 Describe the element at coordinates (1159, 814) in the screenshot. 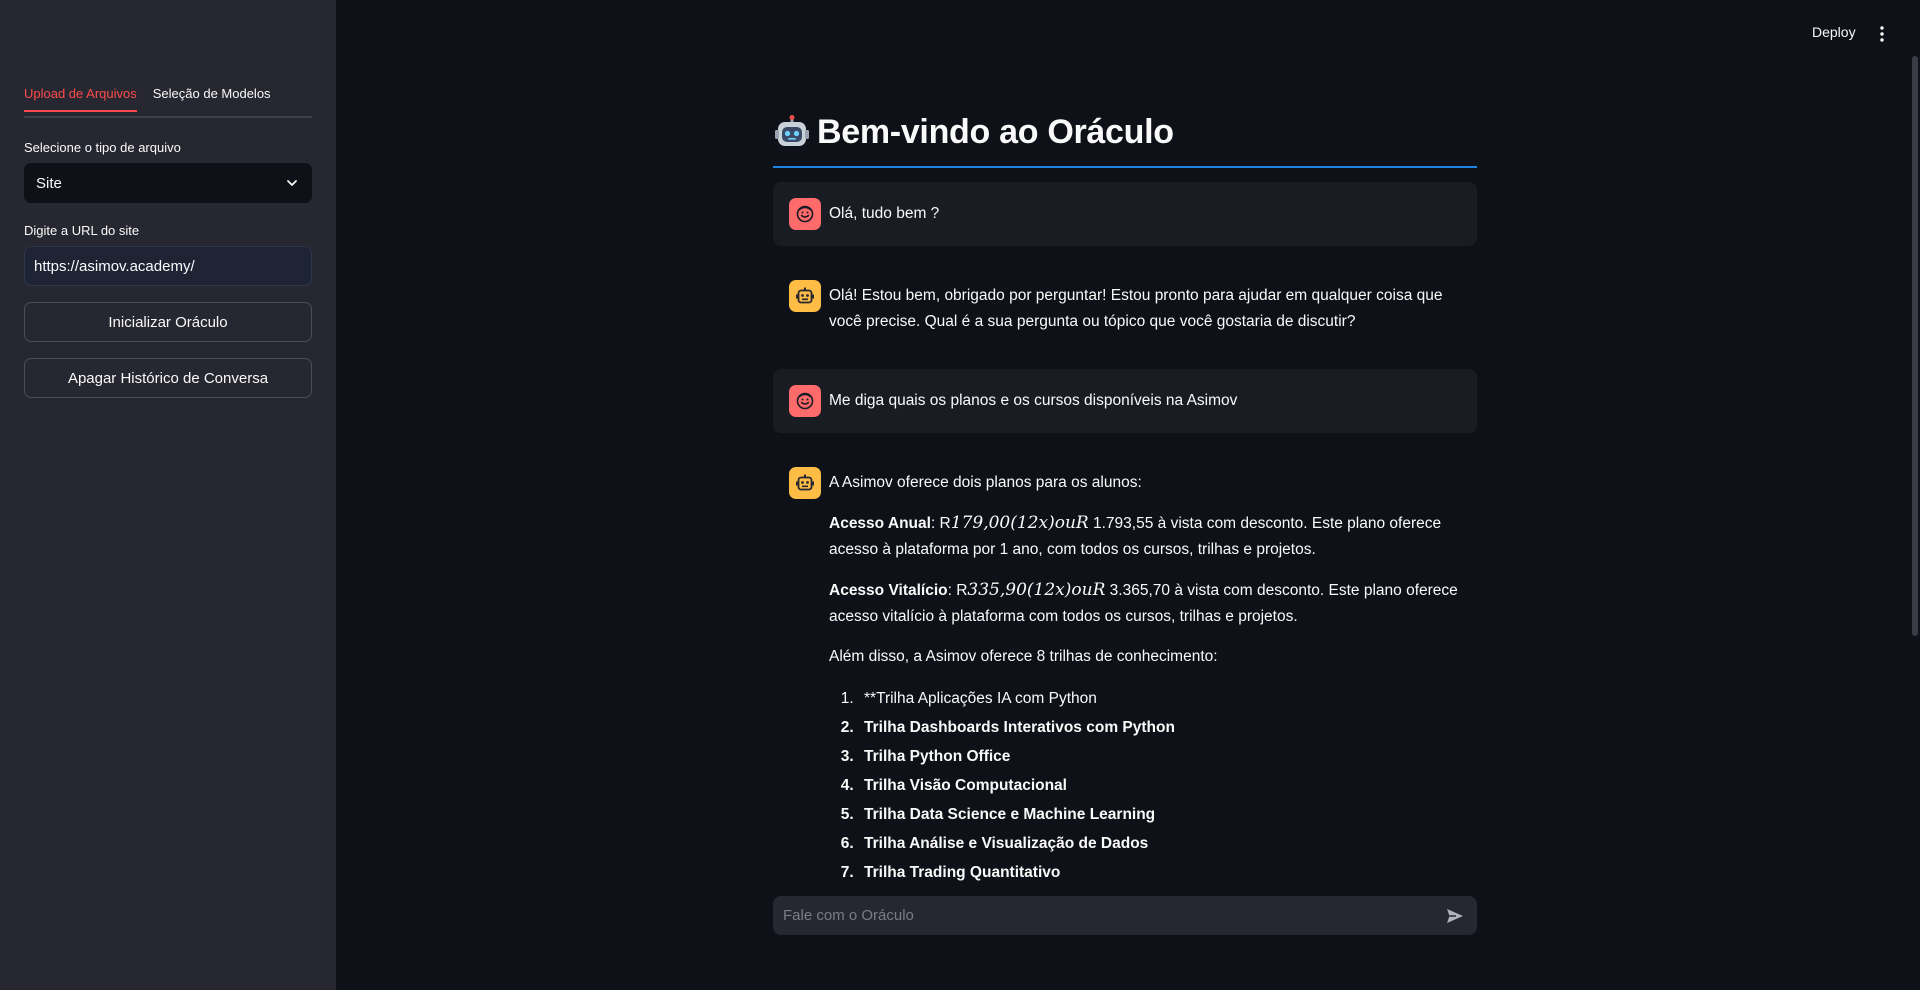

I see `list-item: Trilha Data Science e Machine Learning` at that location.